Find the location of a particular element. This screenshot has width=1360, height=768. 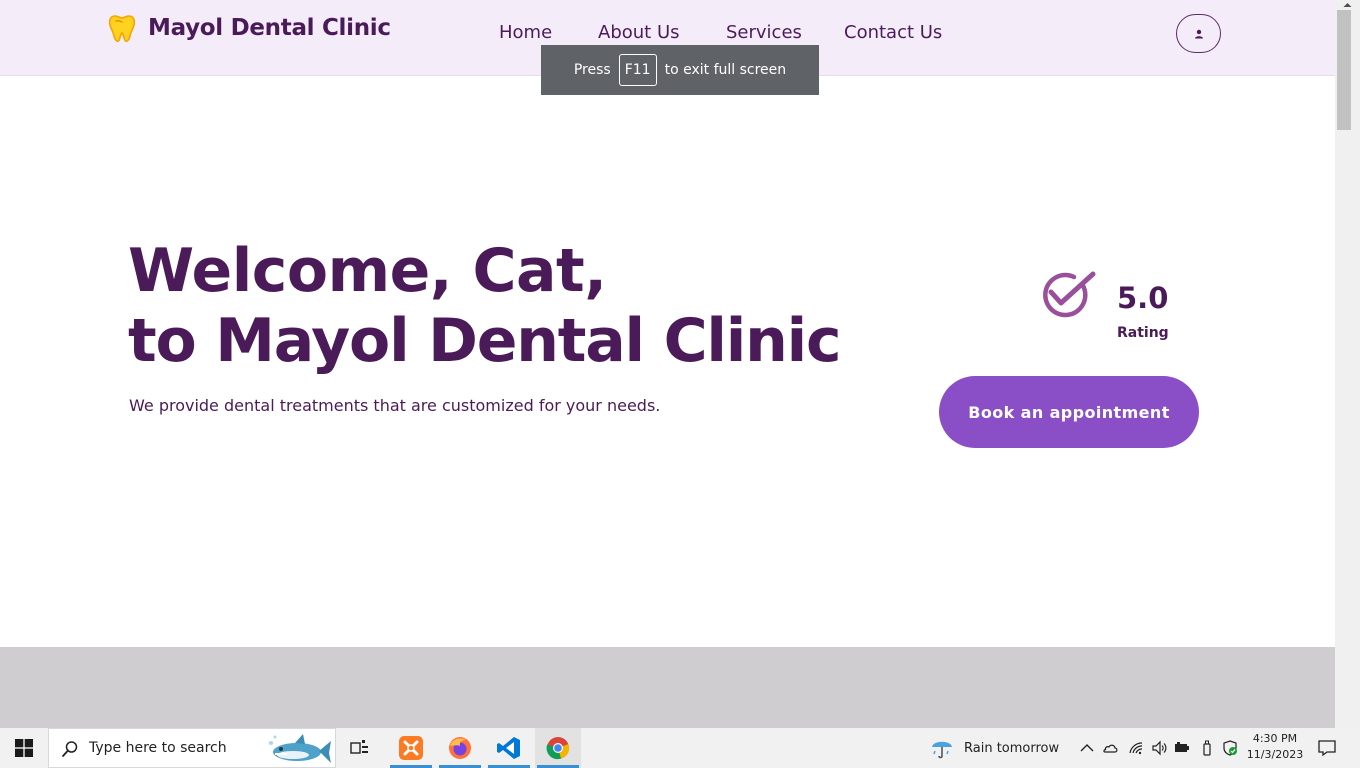

check-circle-icon is located at coordinates (1069, 294).